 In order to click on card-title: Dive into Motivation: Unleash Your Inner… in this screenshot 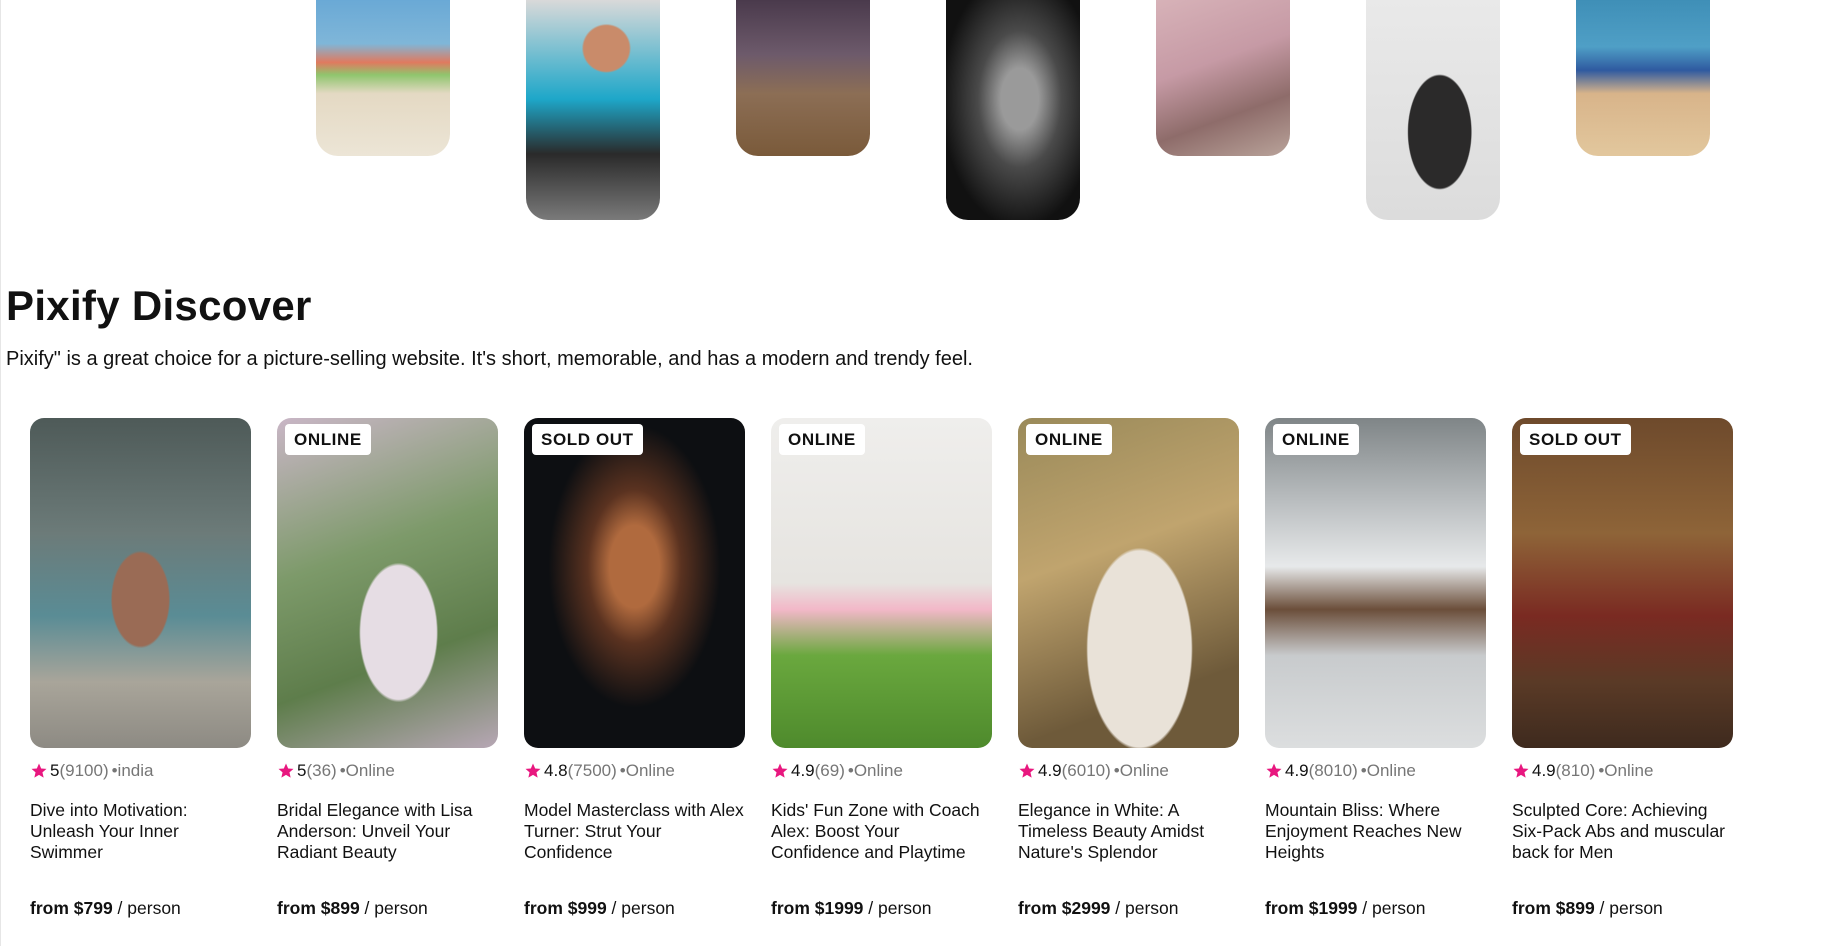, I will do `click(140, 831)`.